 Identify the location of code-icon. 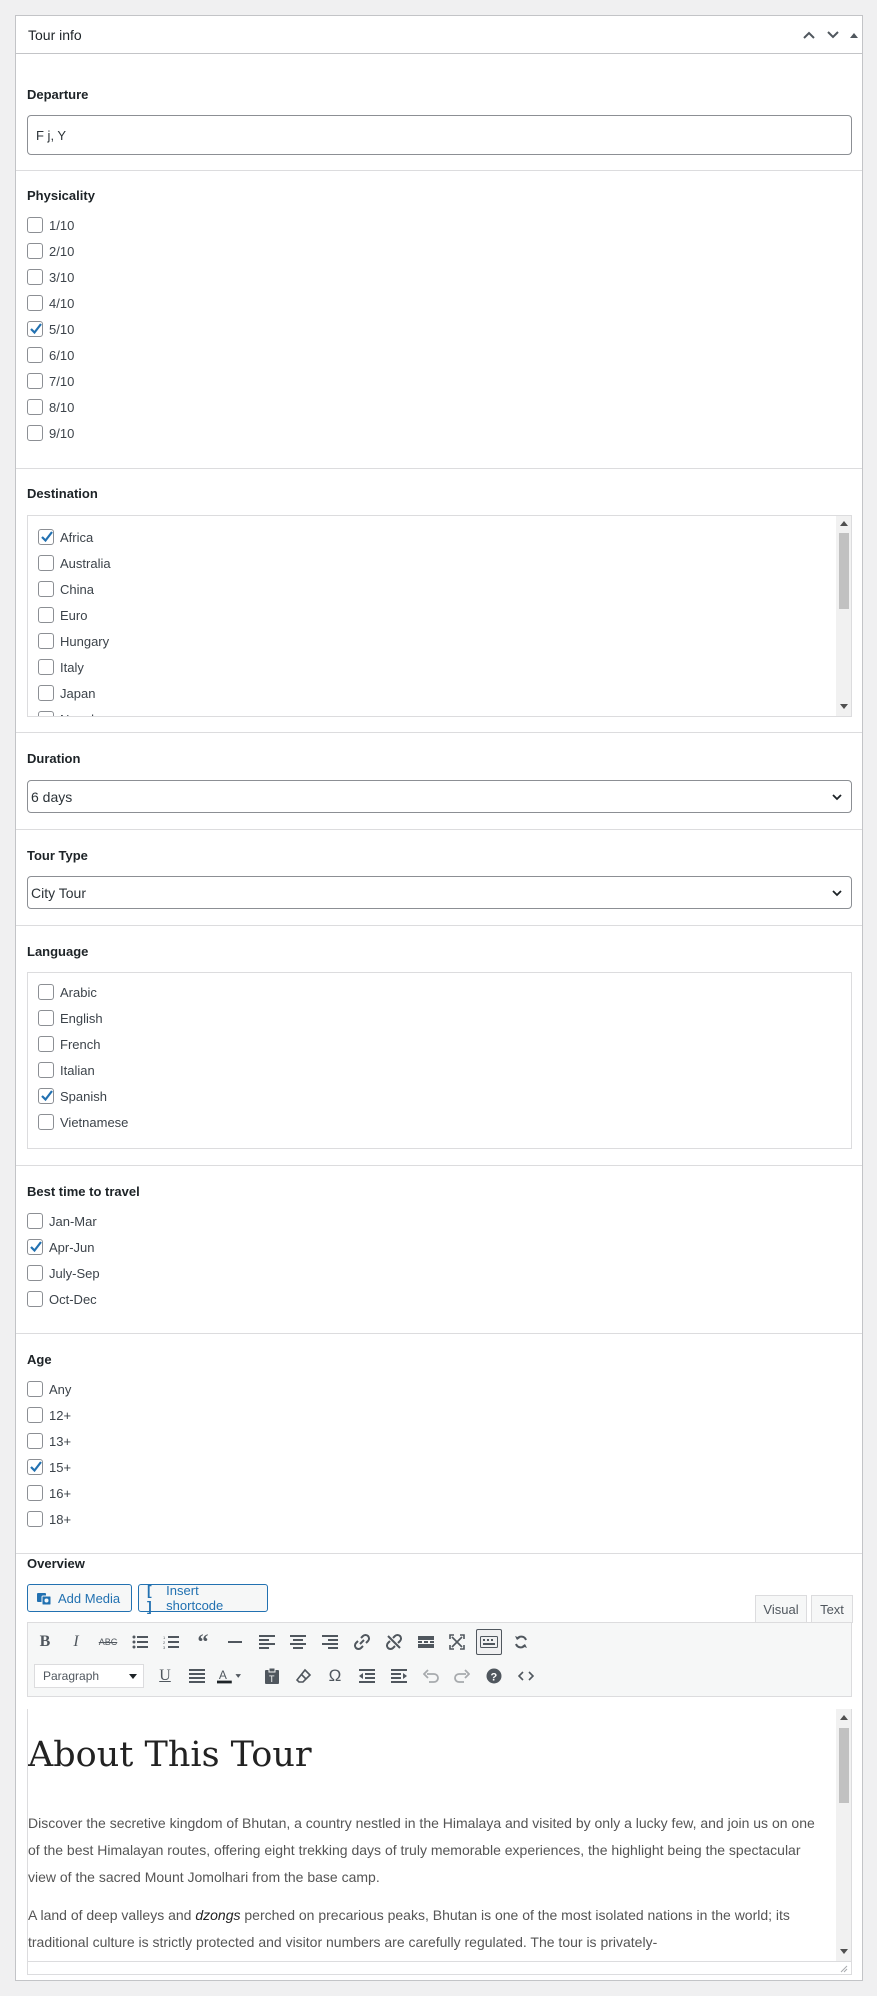
(526, 1676).